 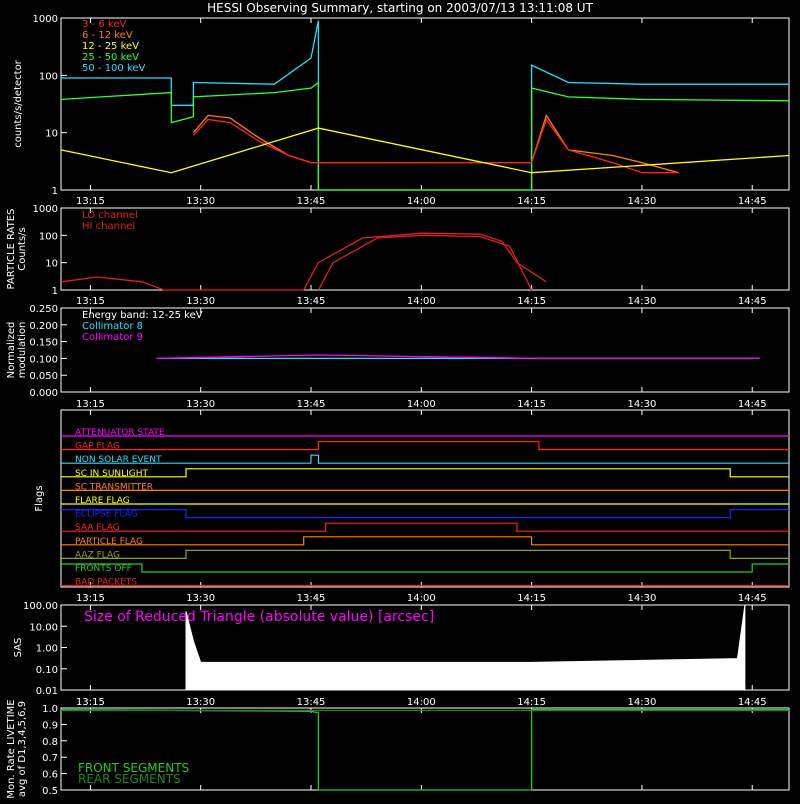 I want to click on legend-entry: 25 - 50 keV, so click(x=110, y=57).